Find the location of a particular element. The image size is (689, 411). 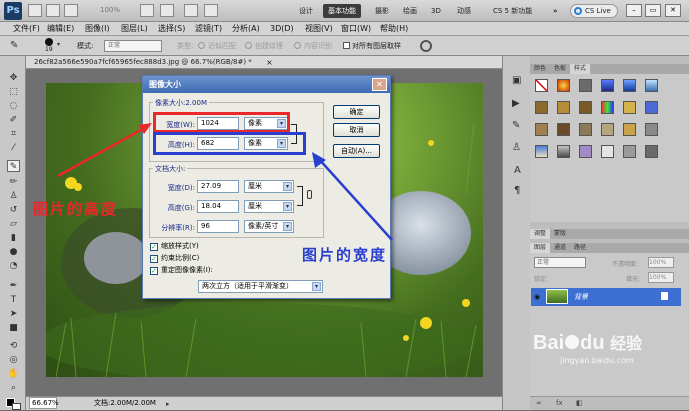

width-annotation-text: 图片的宽度 is located at coordinates (345, 255).